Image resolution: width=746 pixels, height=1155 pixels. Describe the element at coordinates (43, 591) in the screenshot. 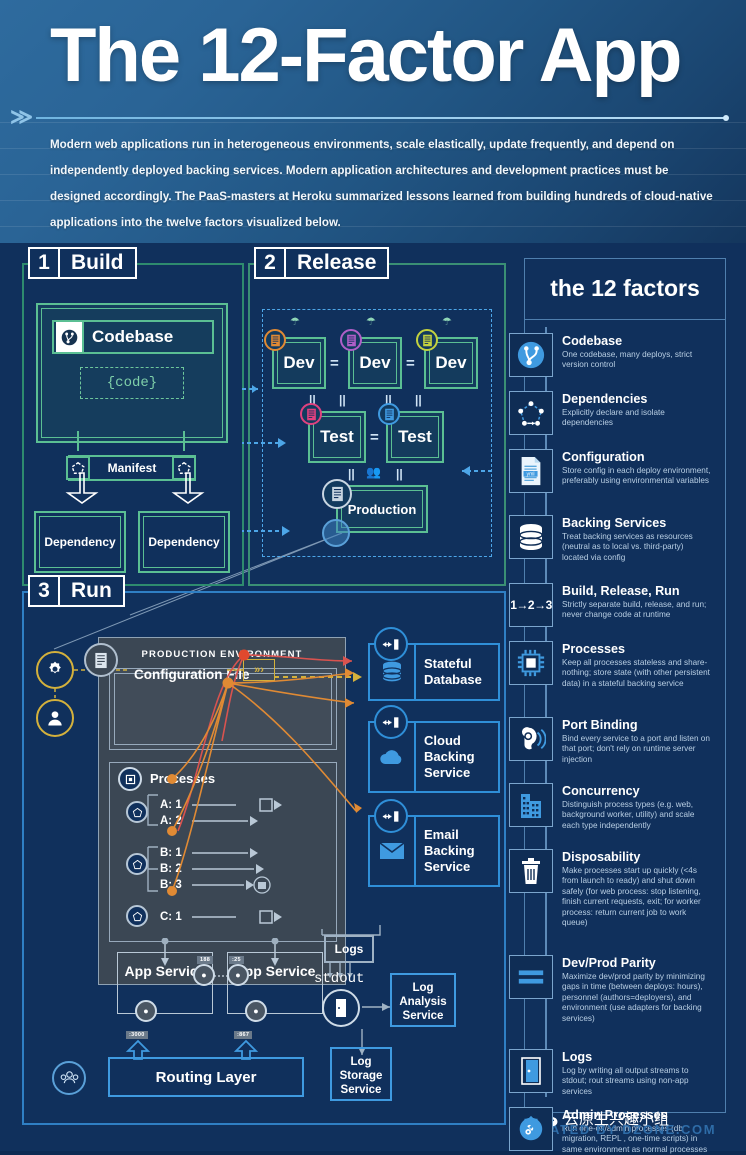

I see `panel-run-number: 3` at that location.